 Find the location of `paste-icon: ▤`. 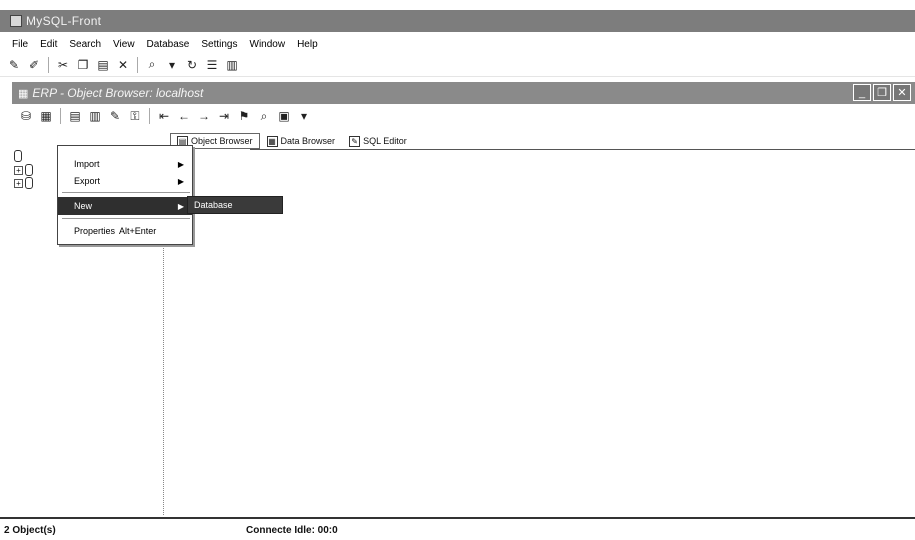

paste-icon: ▤ is located at coordinates (103, 65).